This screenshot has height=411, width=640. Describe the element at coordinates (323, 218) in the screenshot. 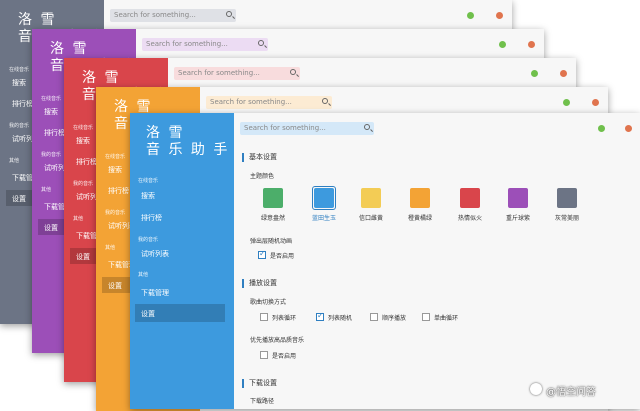

I see `theme-label-blue: 蓝田生玉` at that location.